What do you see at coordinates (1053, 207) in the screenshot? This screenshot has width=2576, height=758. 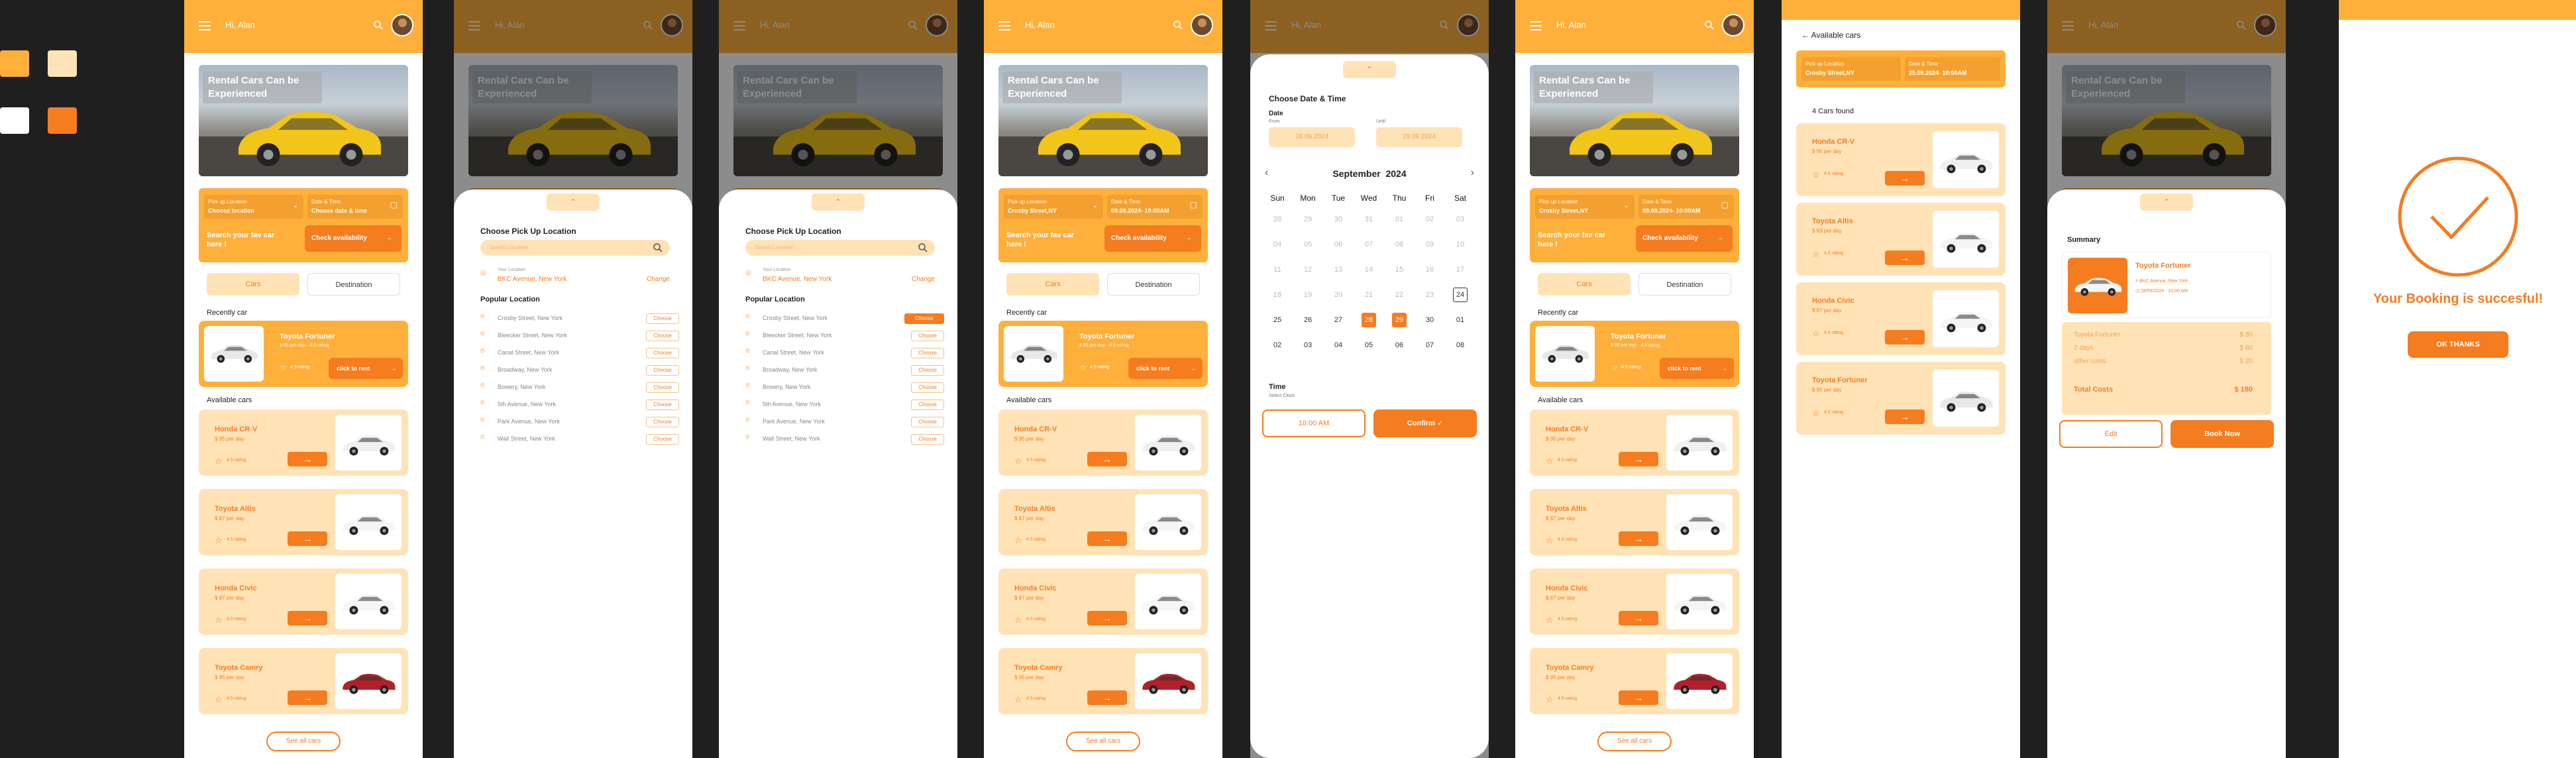 I see `pickup-field: Pick up LocationCrosby Street,NY⌄` at bounding box center [1053, 207].